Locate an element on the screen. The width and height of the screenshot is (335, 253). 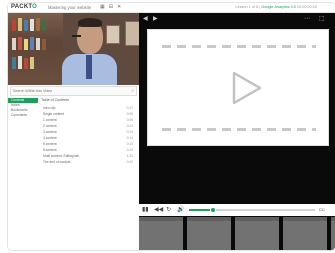
cc-button: CC is located at coordinates (322, 209).